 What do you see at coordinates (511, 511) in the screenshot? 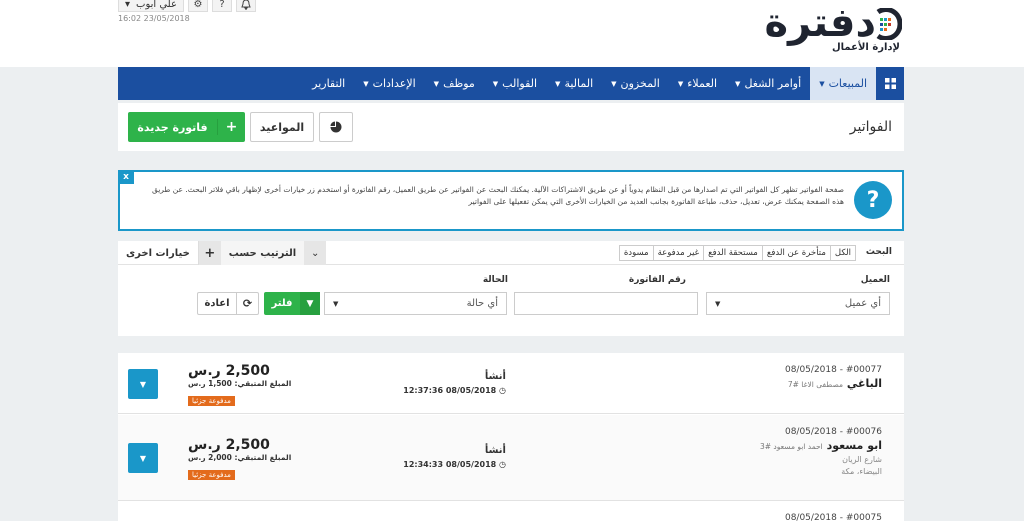
I see `invoice-row: #00075 - 08/05/2018` at bounding box center [511, 511].